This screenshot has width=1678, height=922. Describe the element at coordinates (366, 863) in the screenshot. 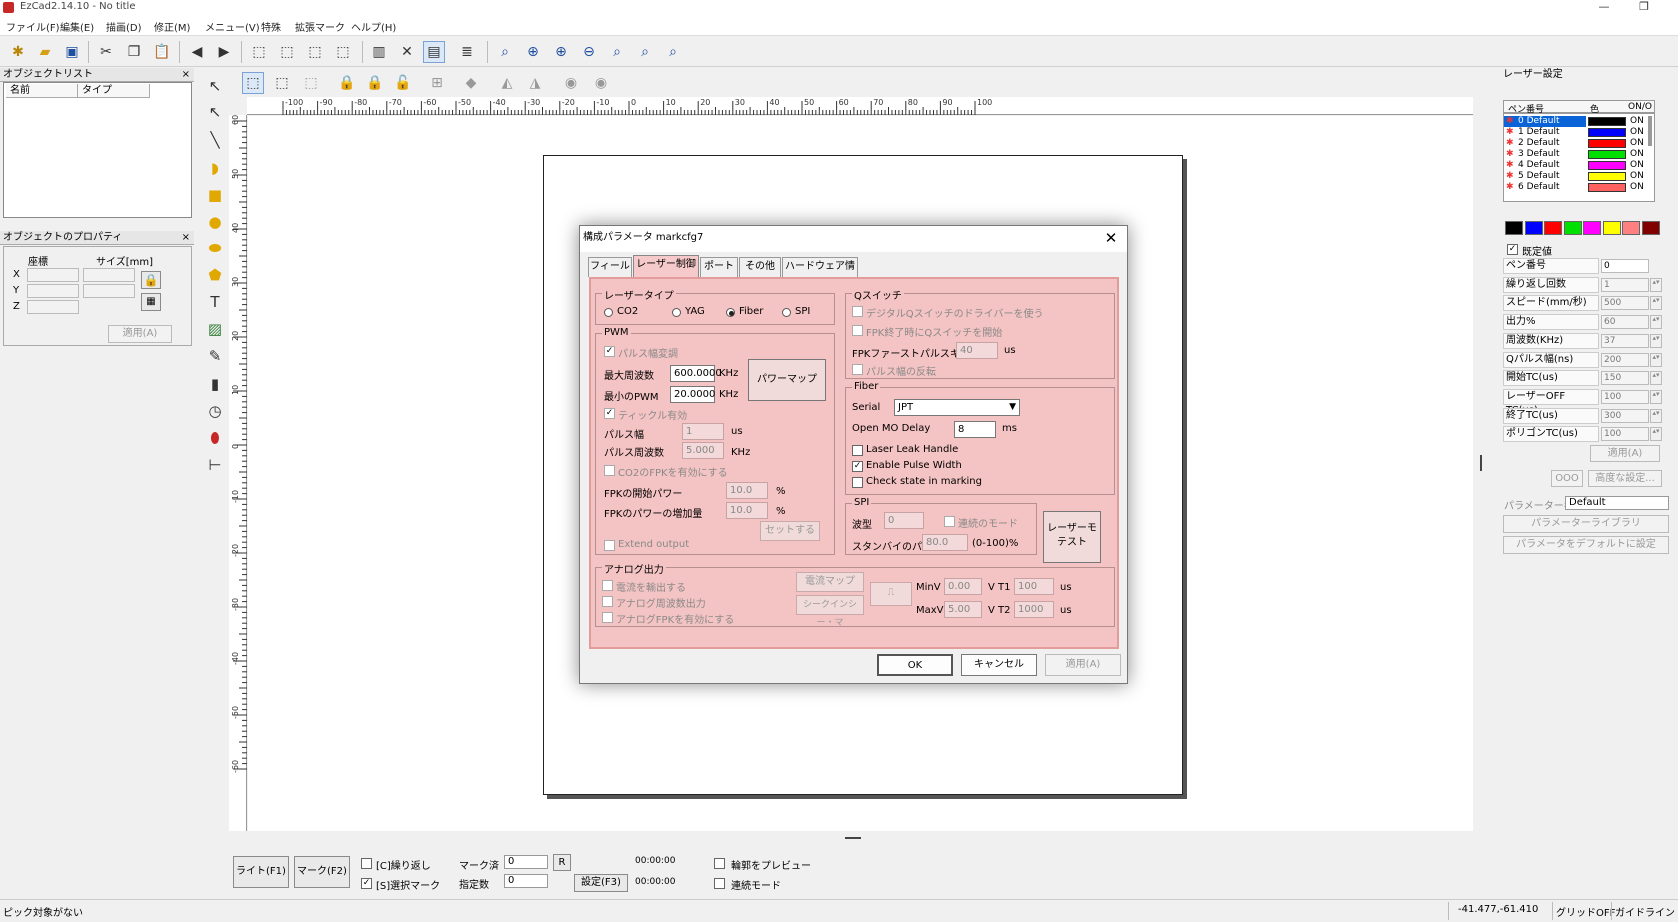

I see `repeat-checkbox` at that location.